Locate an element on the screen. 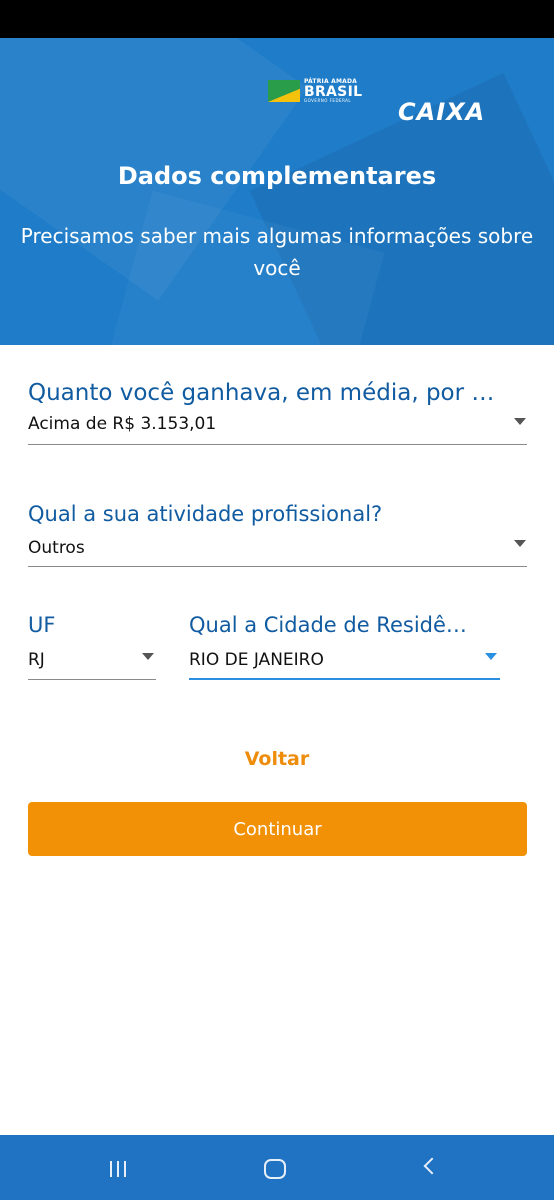 Image resolution: width=554 pixels, height=1200 pixels. activity-label: Qual a sua atividade profissional? is located at coordinates (205, 514).